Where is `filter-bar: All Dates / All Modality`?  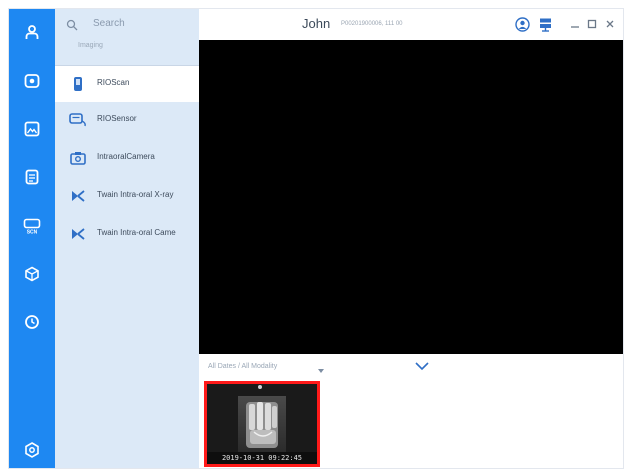
filter-bar: All Dates / All Modality is located at coordinates (411, 367).